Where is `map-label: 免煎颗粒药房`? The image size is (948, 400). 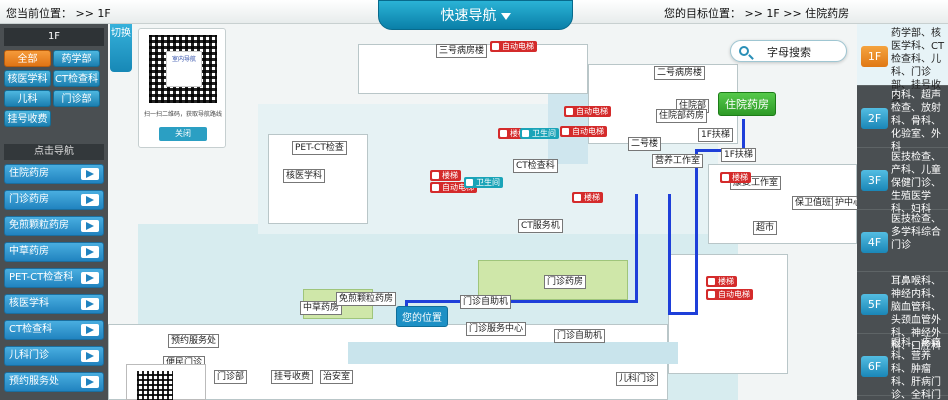 map-label: 免煎颗粒药房 is located at coordinates (366, 299).